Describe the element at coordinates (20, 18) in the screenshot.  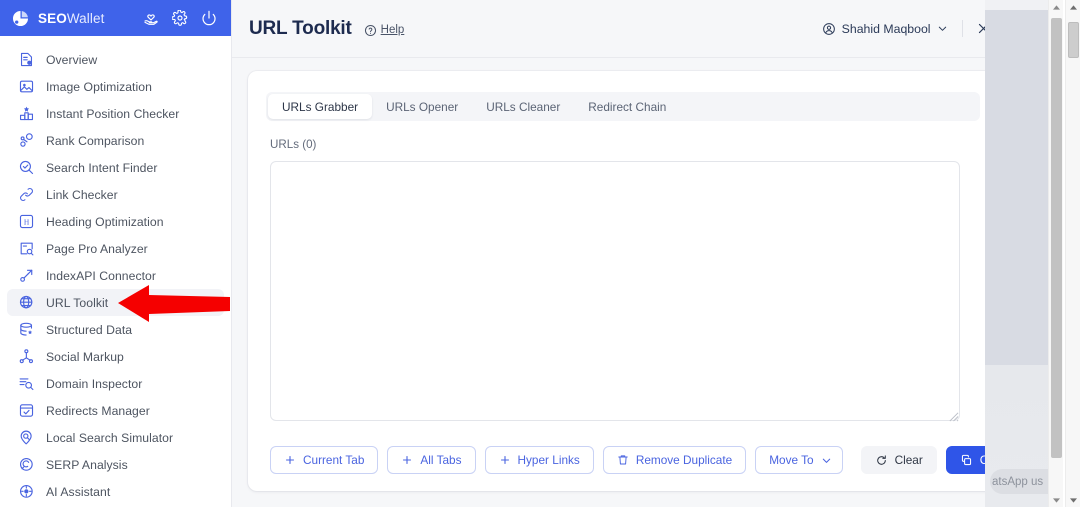
I see `pie-chart-icon` at that location.